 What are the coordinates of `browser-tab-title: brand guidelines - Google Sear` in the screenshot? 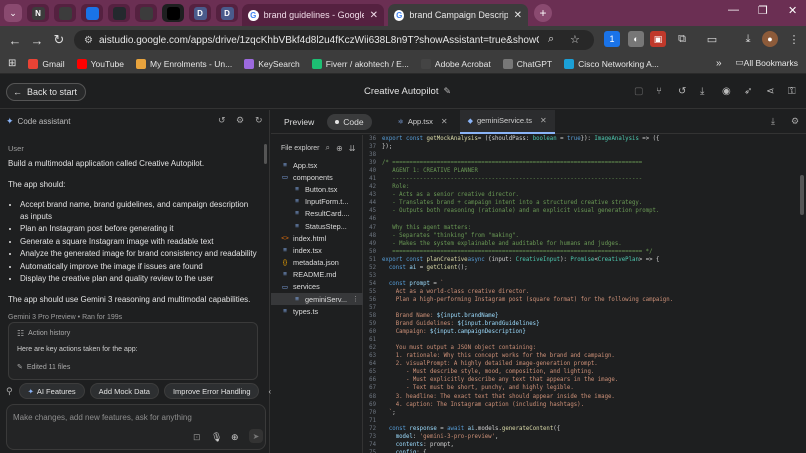 It's located at (313, 15).